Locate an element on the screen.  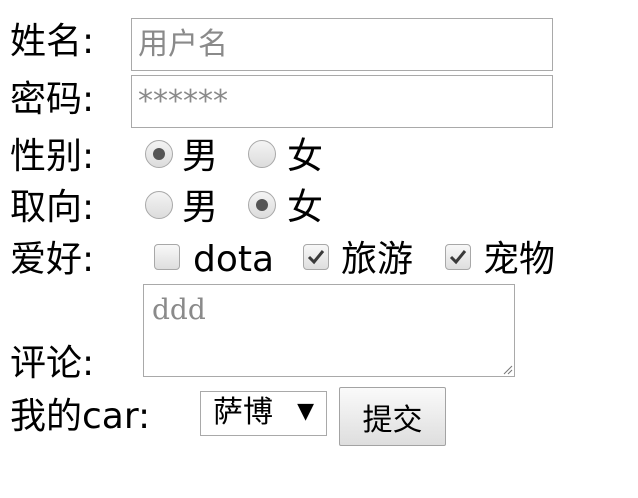
orientation-radio-male is located at coordinates (159, 205).